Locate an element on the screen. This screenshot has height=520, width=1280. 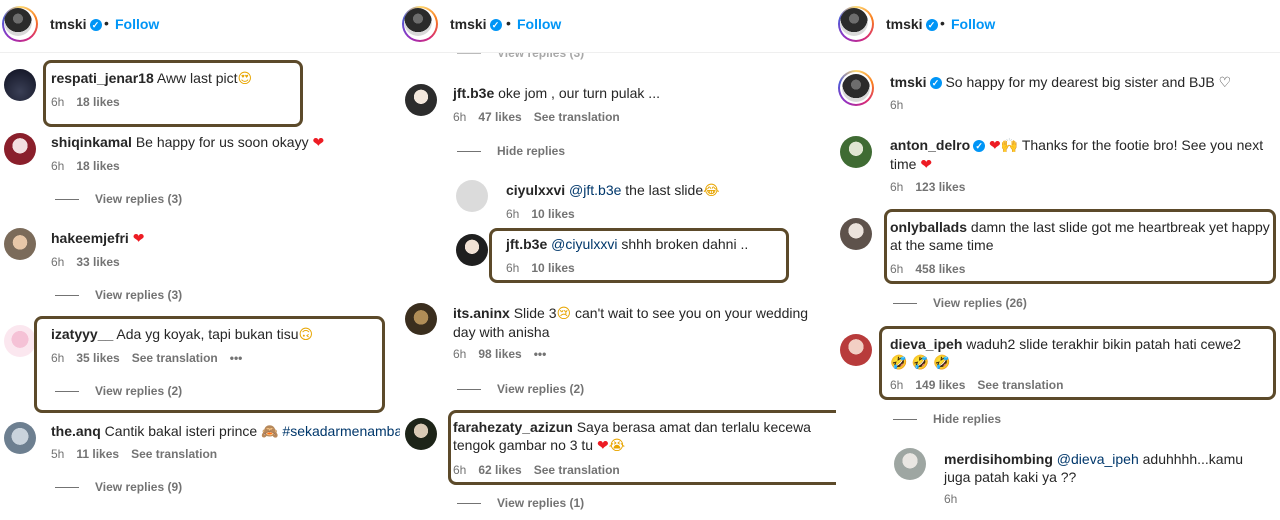
comment-likes: 47 likes is located at coordinates (499, 117).